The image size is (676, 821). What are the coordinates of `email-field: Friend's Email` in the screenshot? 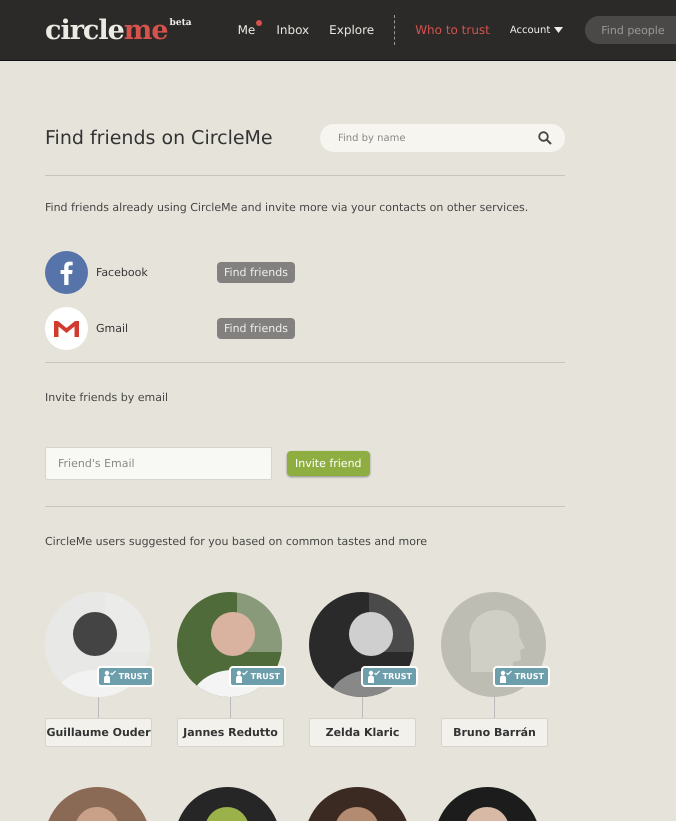 It's located at (158, 463).